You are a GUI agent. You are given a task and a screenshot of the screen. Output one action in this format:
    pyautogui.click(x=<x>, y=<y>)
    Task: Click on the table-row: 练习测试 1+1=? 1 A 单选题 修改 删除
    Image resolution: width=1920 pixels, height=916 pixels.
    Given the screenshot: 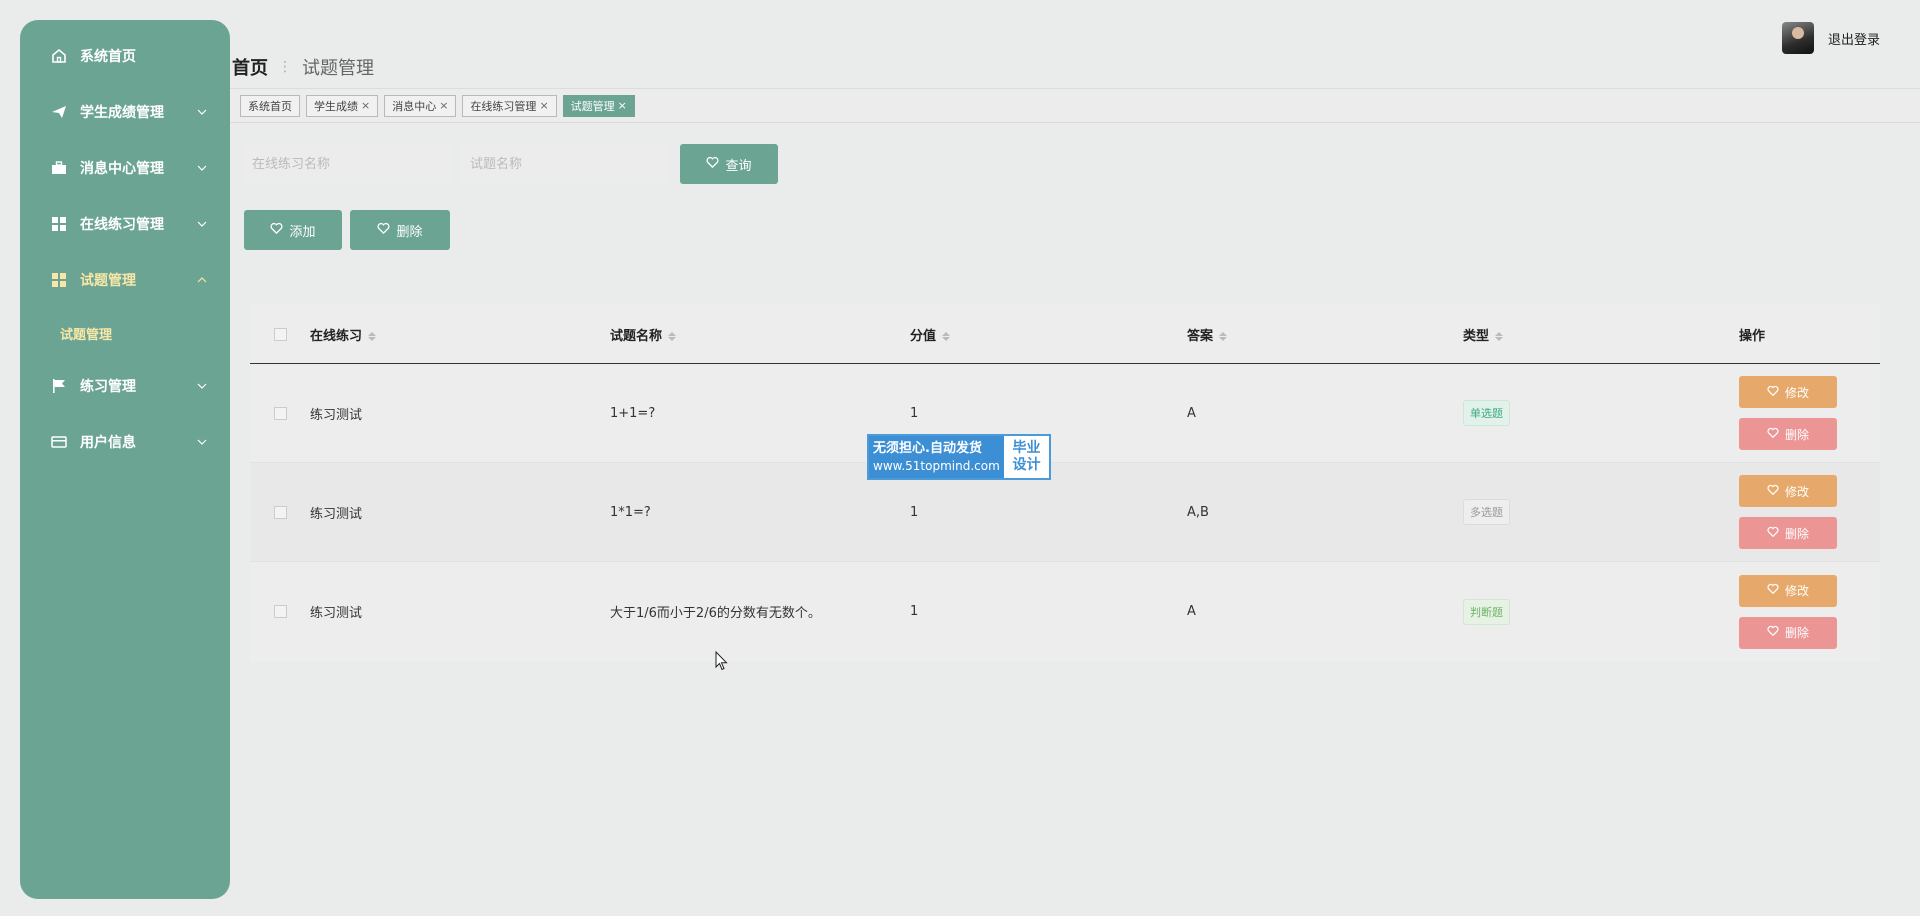 What is the action you would take?
    pyautogui.click(x=1065, y=413)
    